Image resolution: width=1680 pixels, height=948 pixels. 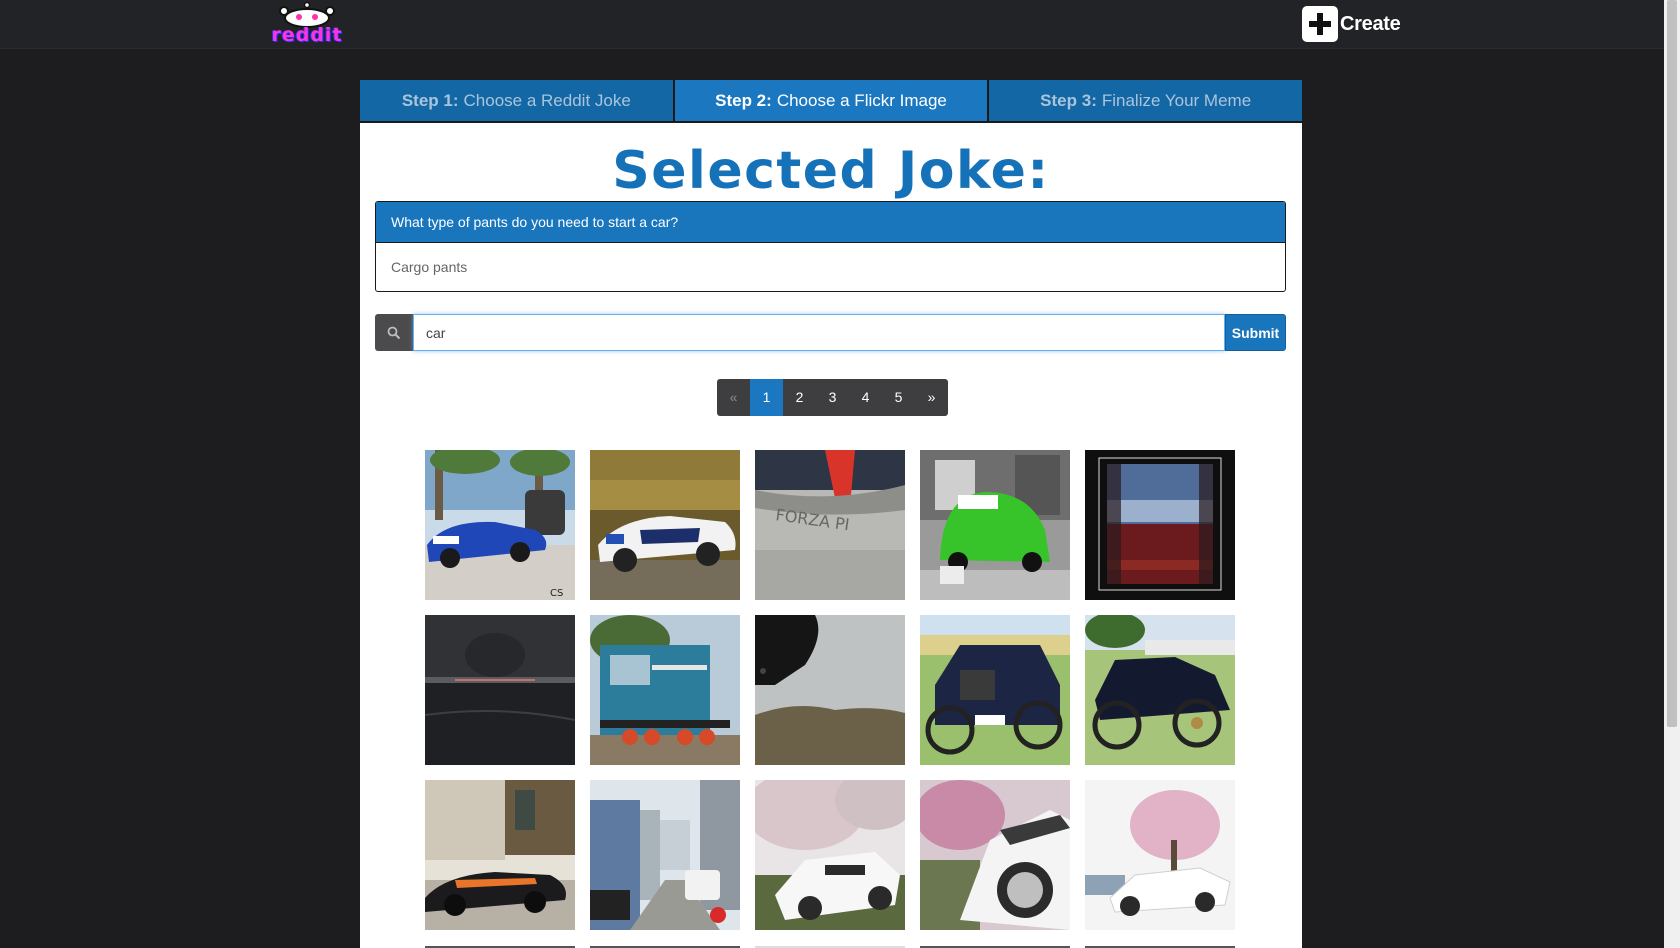 I want to click on tab-label: Choose a Reddit Joke, so click(x=547, y=100).